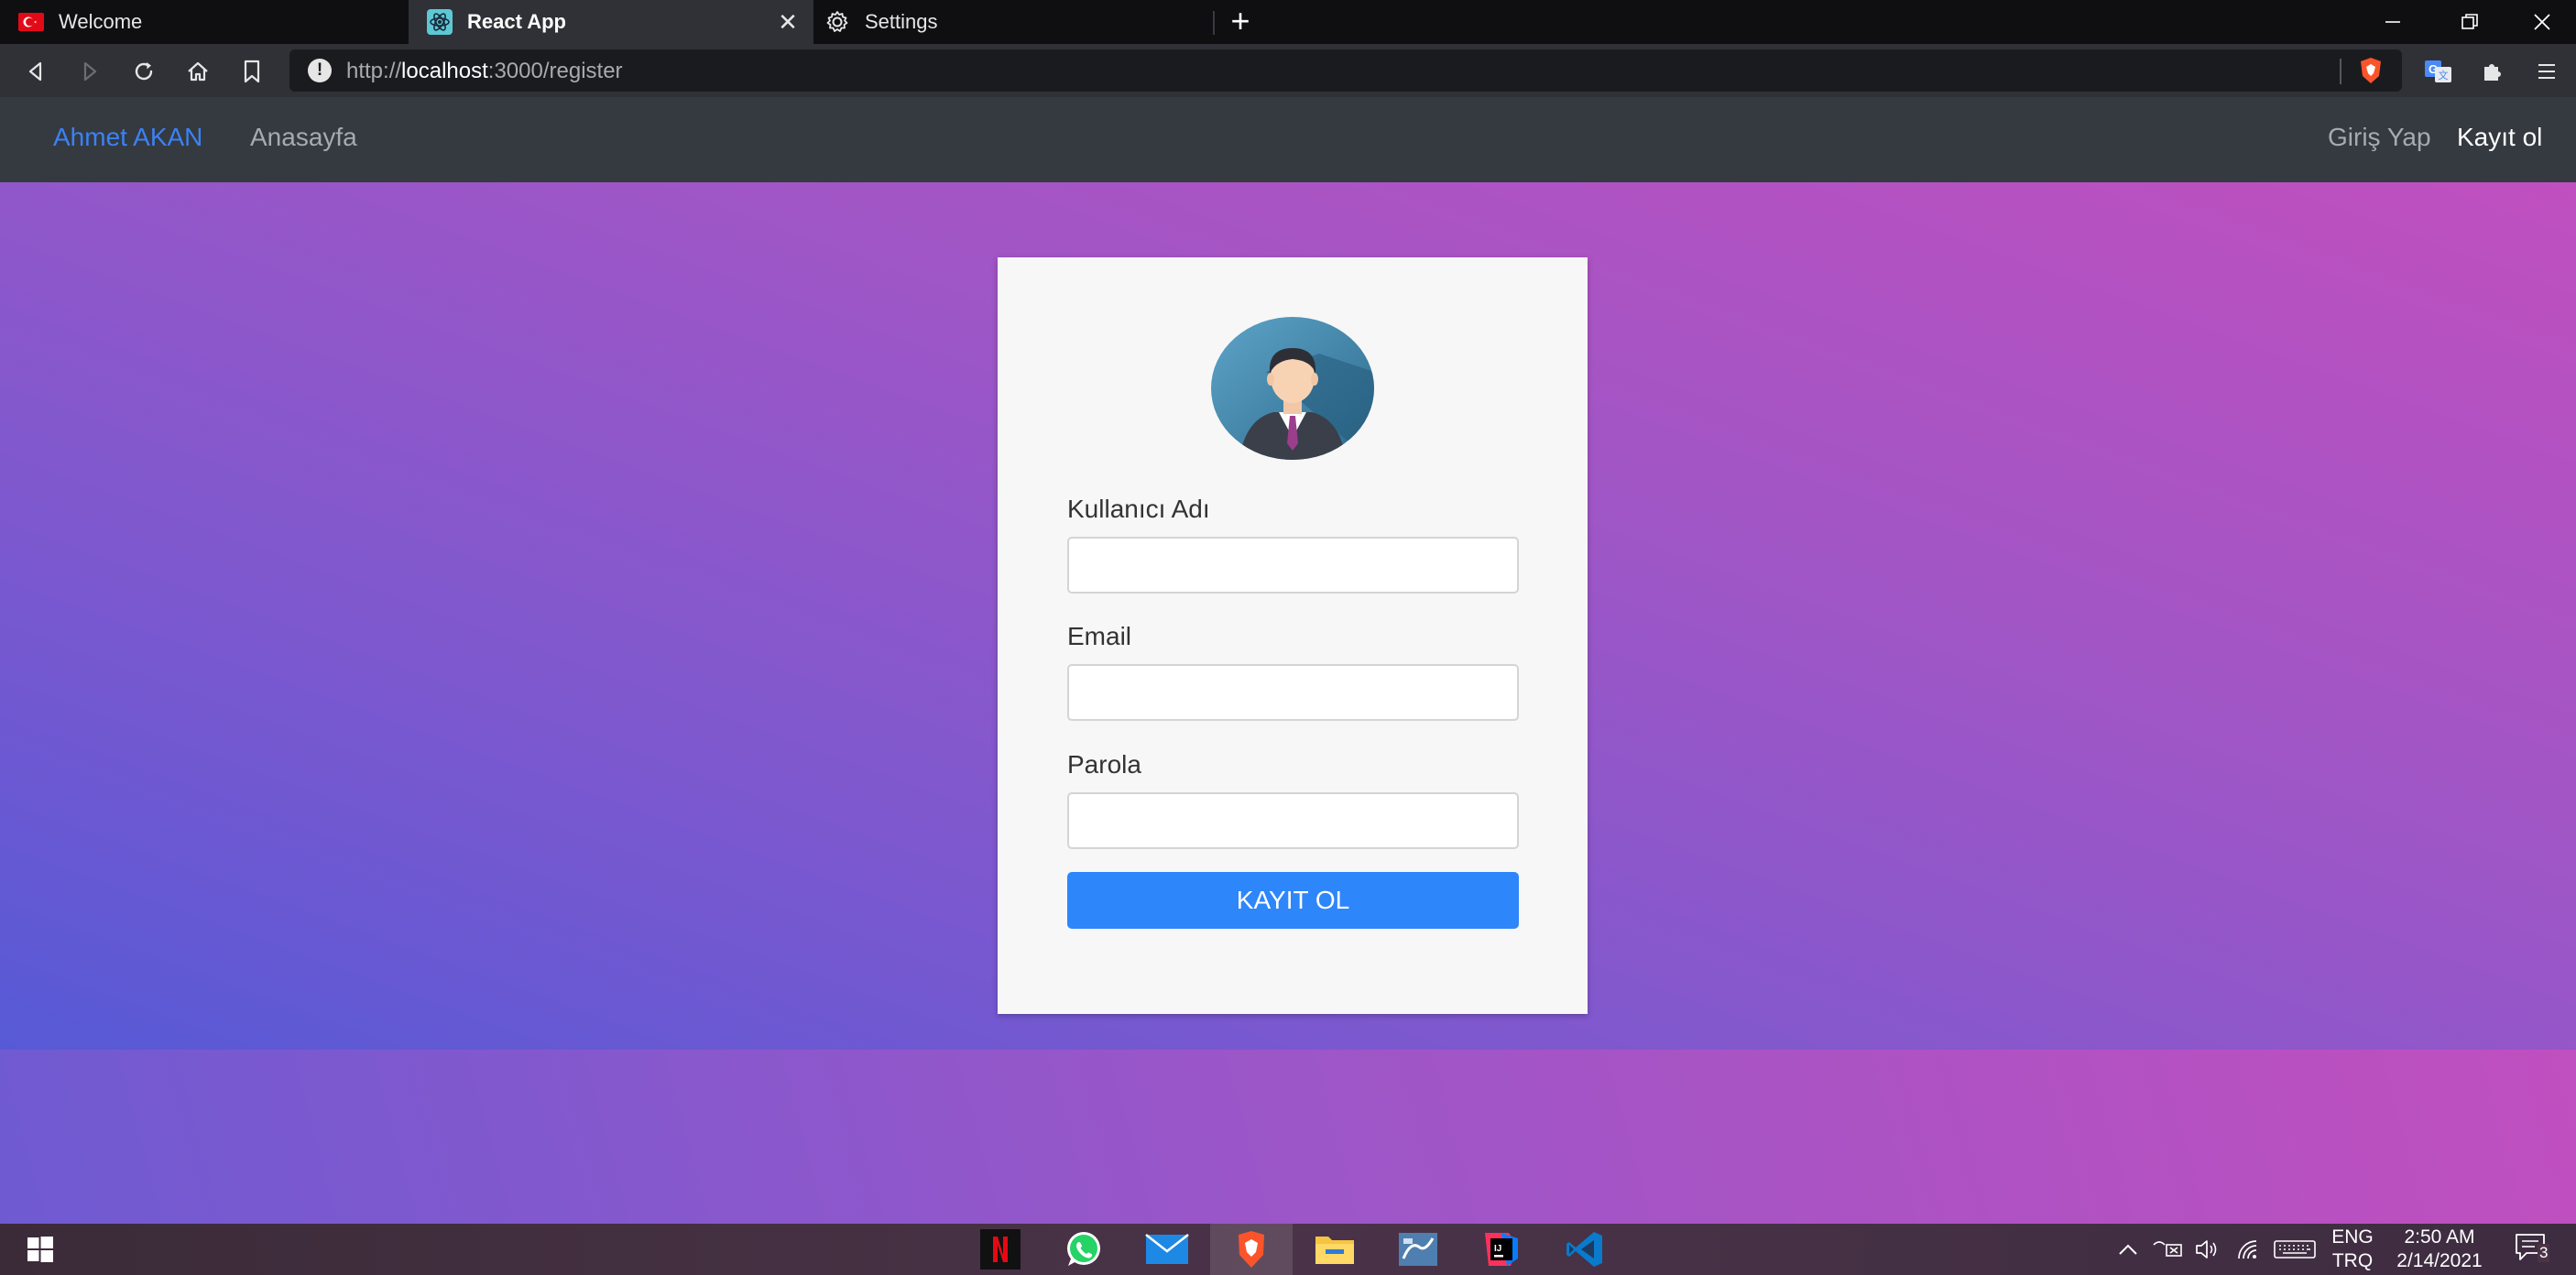  I want to click on browser-toolbar: ! http://localhost:3000/register G文, so click(1288, 70).